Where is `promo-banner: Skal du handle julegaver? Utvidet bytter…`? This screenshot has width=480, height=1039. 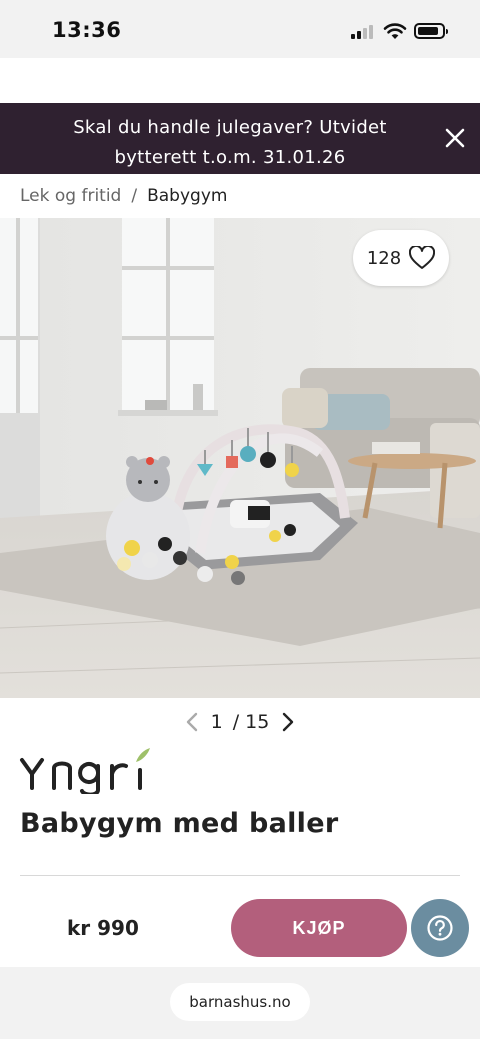
promo-banner: Skal du handle julegaver? Utvidet bytter… is located at coordinates (240, 138).